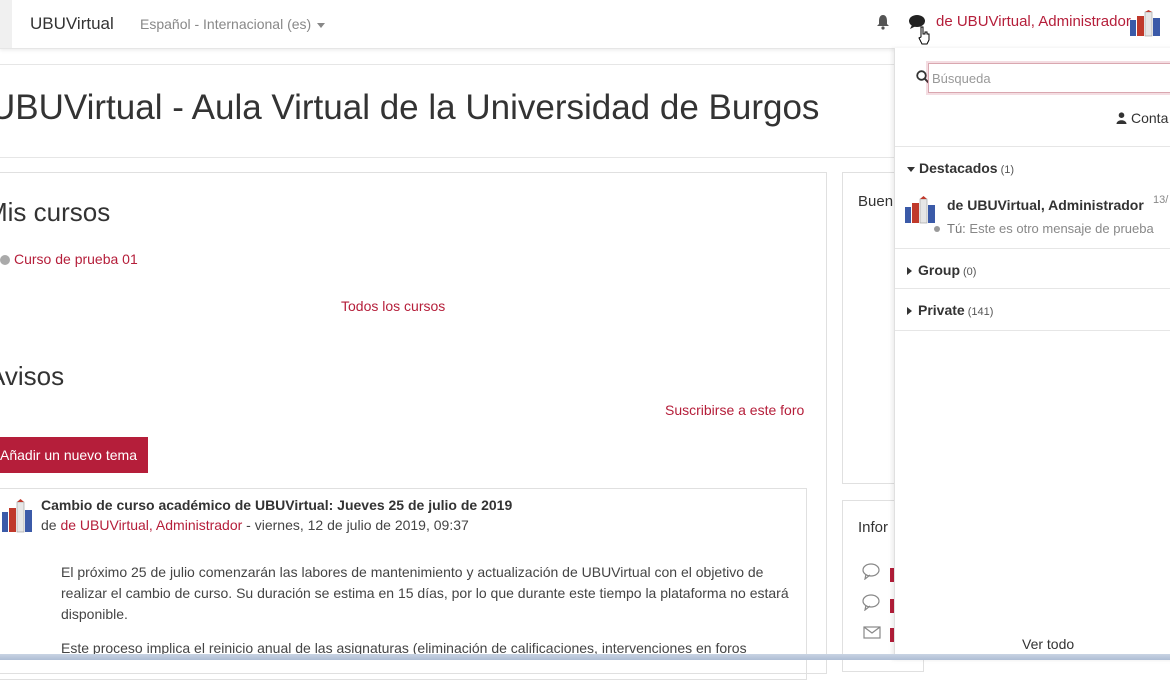 The height and width of the screenshot is (680, 1170). What do you see at coordinates (55, 212) in the screenshot?
I see `my-courses-heading: Mis cursos` at bounding box center [55, 212].